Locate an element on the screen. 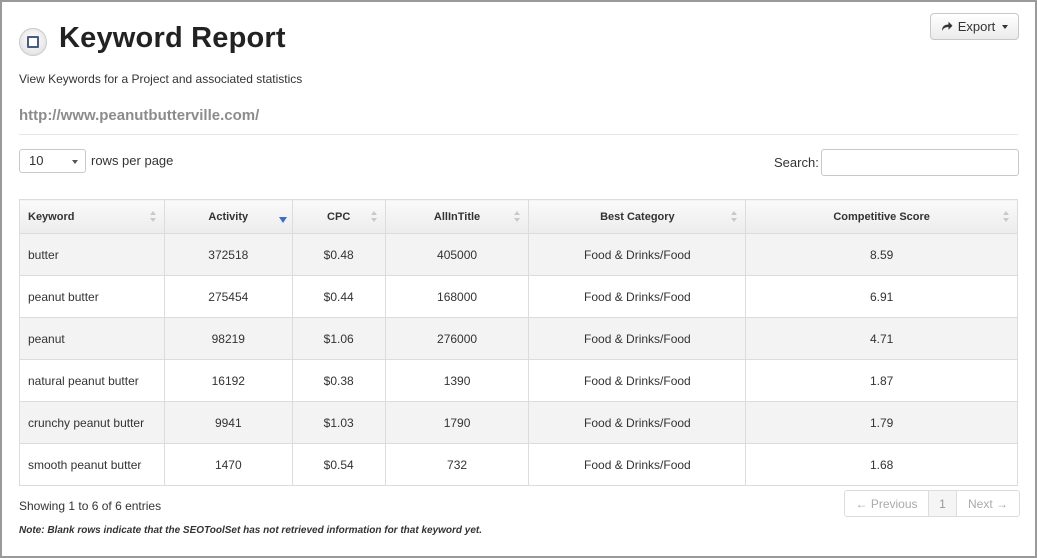  share-arrow-icon is located at coordinates (947, 26).